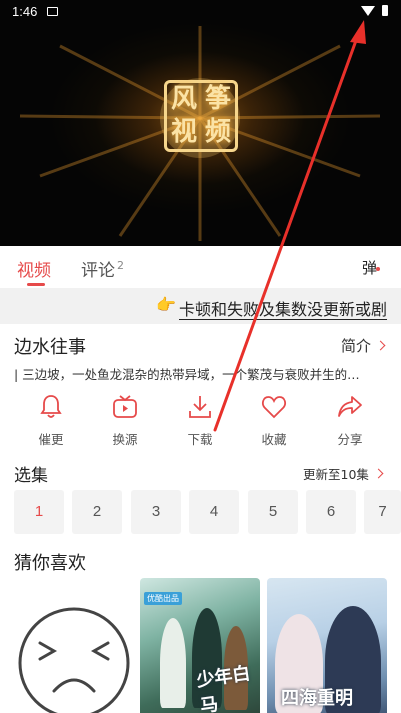  I want to click on poster-figure, so click(173, 663).